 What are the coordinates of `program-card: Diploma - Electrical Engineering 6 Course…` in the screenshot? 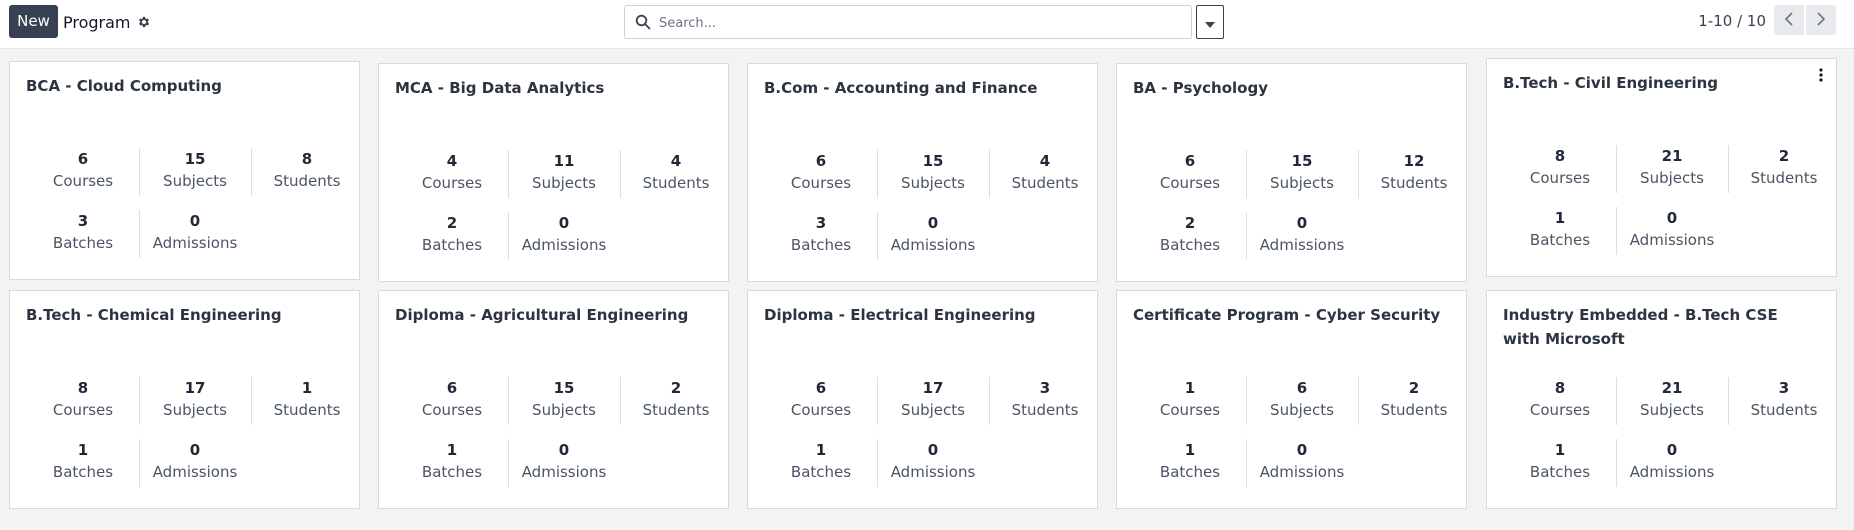 It's located at (922, 399).